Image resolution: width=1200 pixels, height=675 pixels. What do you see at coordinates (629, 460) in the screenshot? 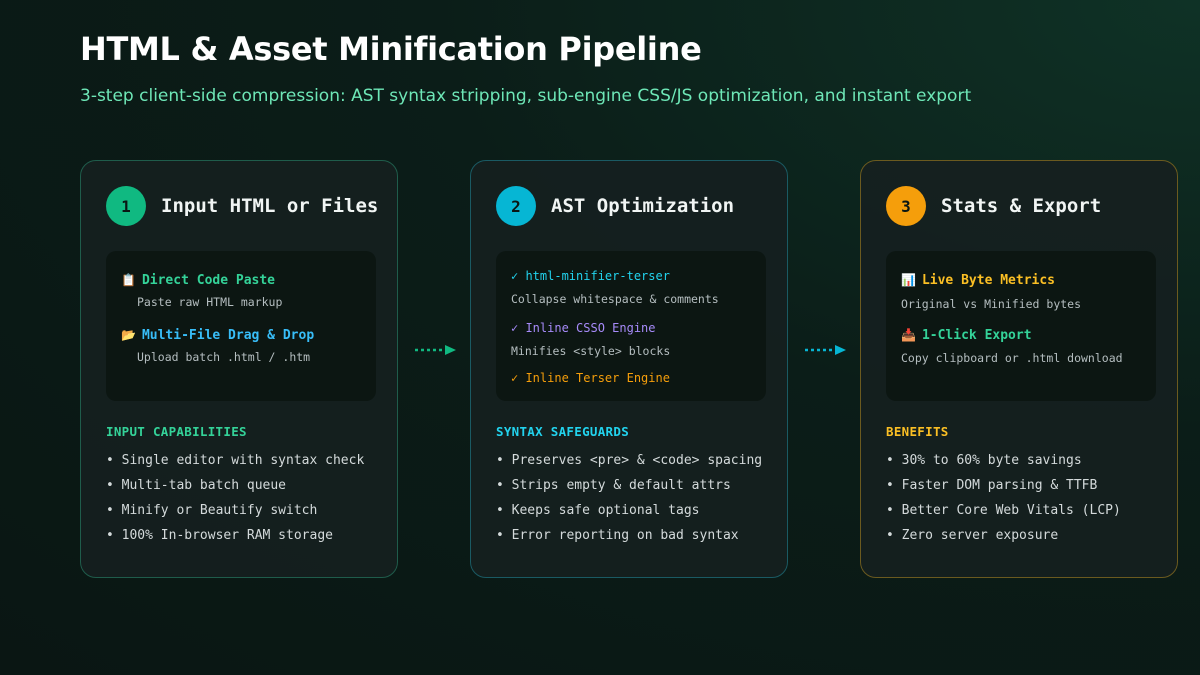
I see `list-item: • Preserves <pre> & <code> spacing` at bounding box center [629, 460].